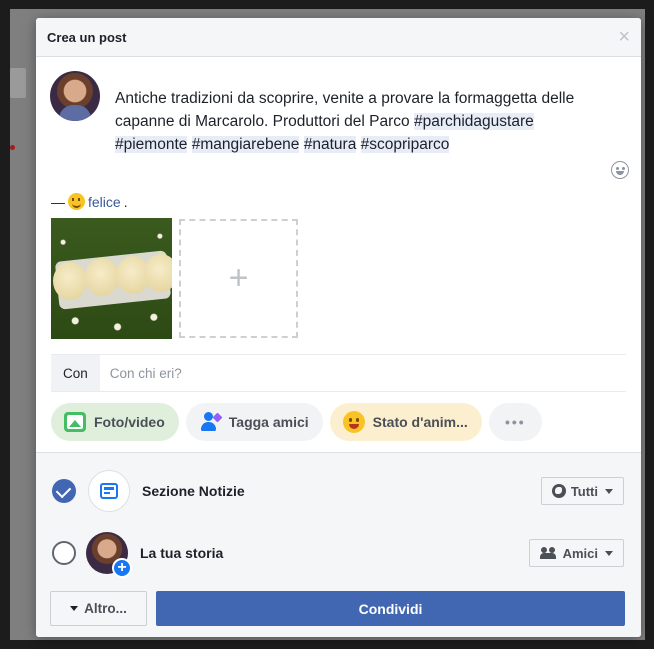 The width and height of the screenshot is (654, 649). Describe the element at coordinates (75, 422) in the screenshot. I see `photo-icon` at that location.